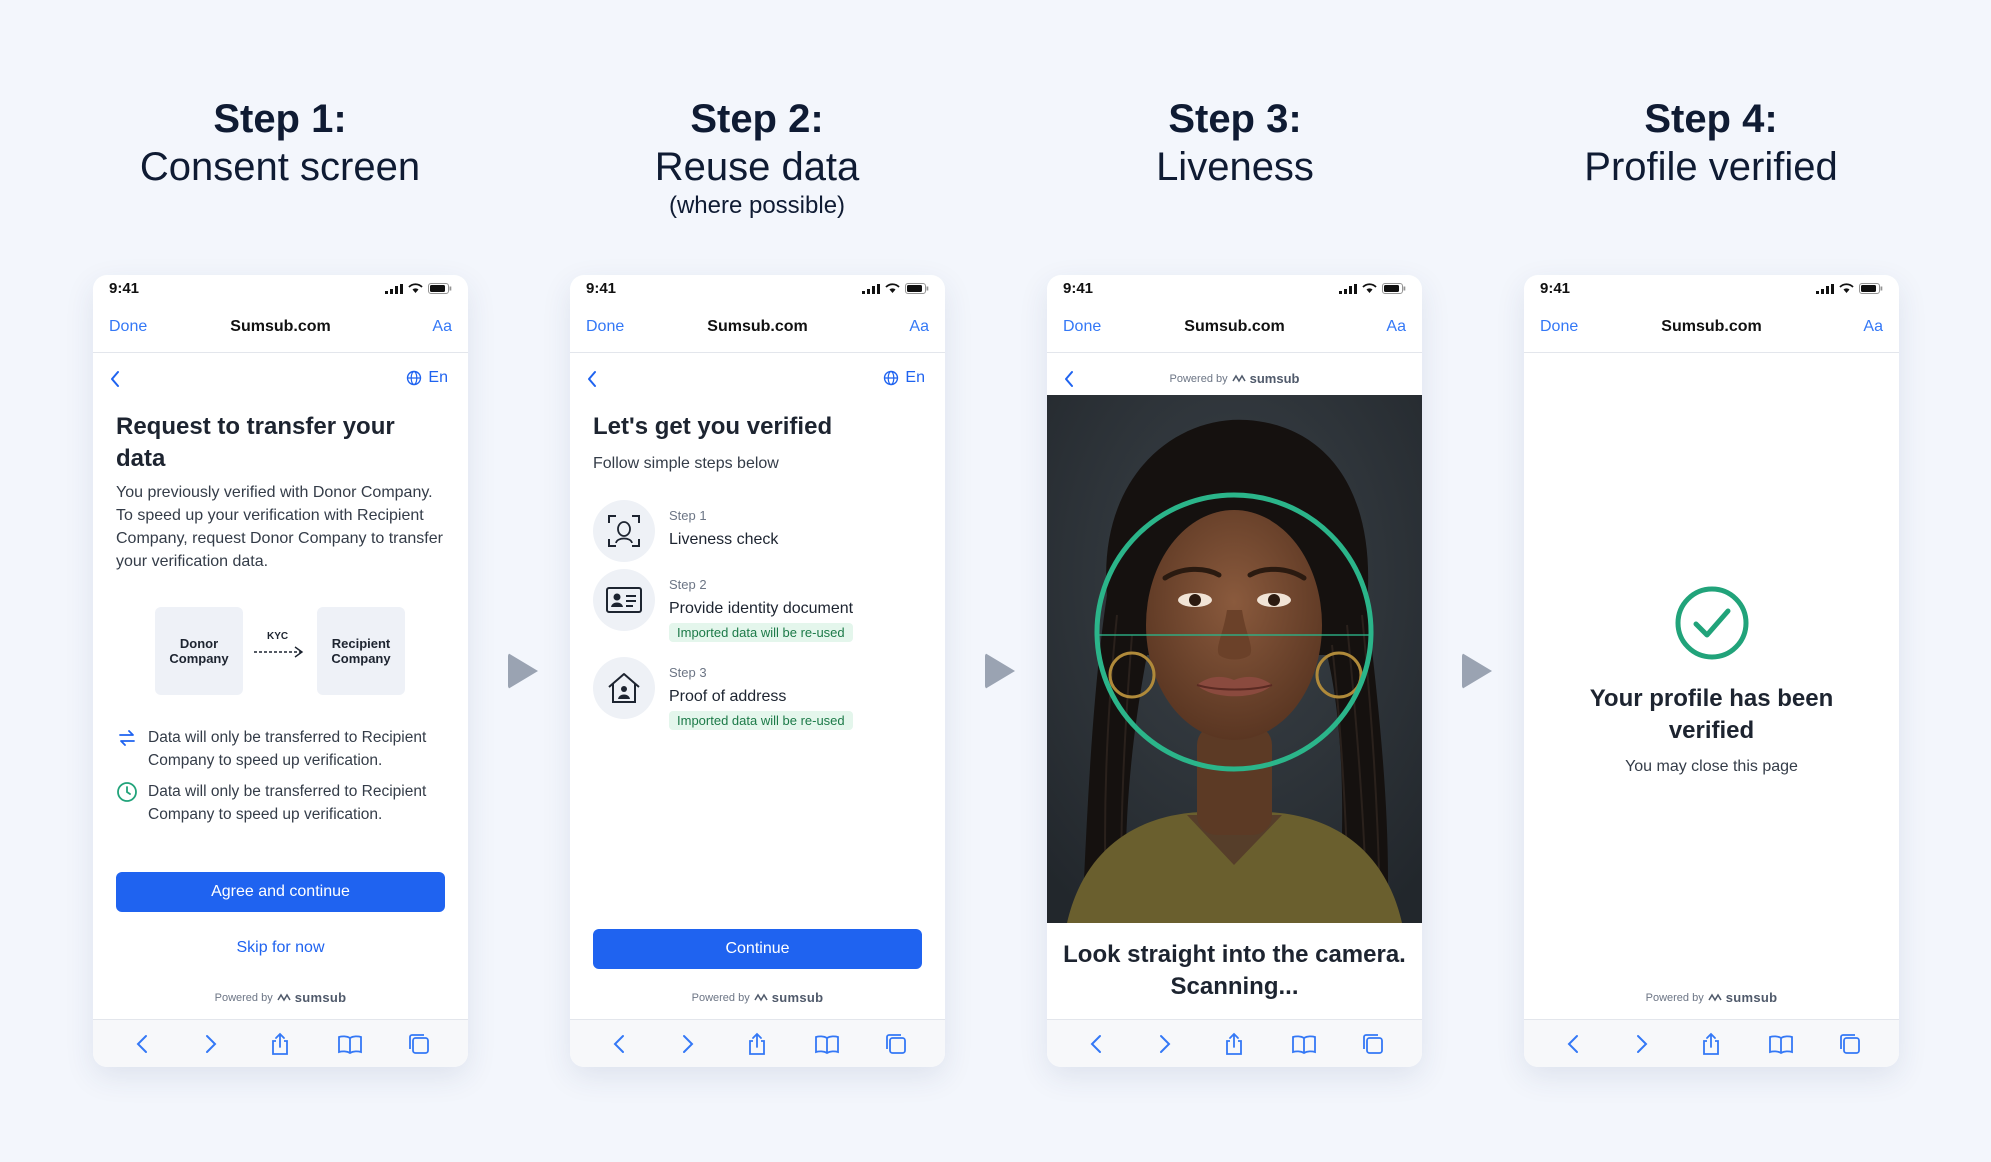  I want to click on step-label: Step 1, so click(688, 515).